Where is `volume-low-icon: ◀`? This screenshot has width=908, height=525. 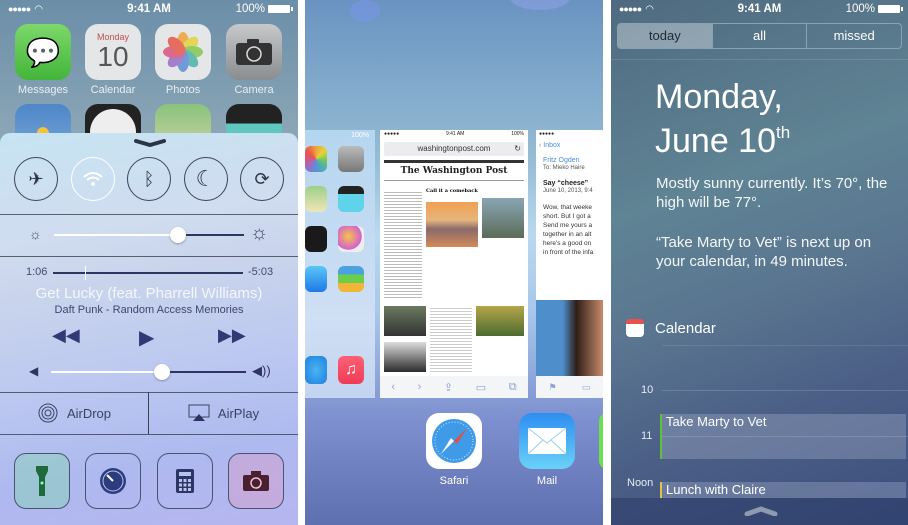
volume-low-icon: ◀ is located at coordinates (34, 371).